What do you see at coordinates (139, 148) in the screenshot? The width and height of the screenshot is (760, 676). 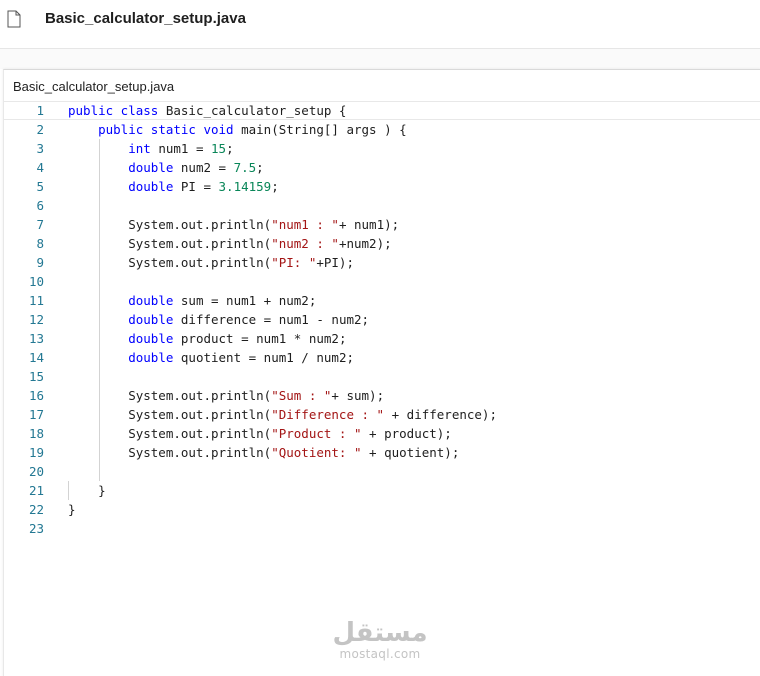 I see `keyword-token: int` at bounding box center [139, 148].